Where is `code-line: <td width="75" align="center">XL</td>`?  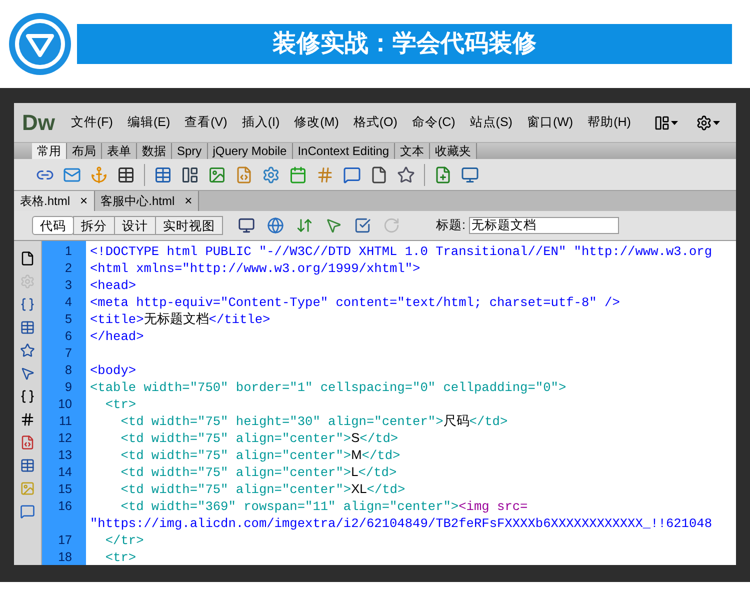
code-line: <td width="75" align="center">XL</td> is located at coordinates (263, 490).